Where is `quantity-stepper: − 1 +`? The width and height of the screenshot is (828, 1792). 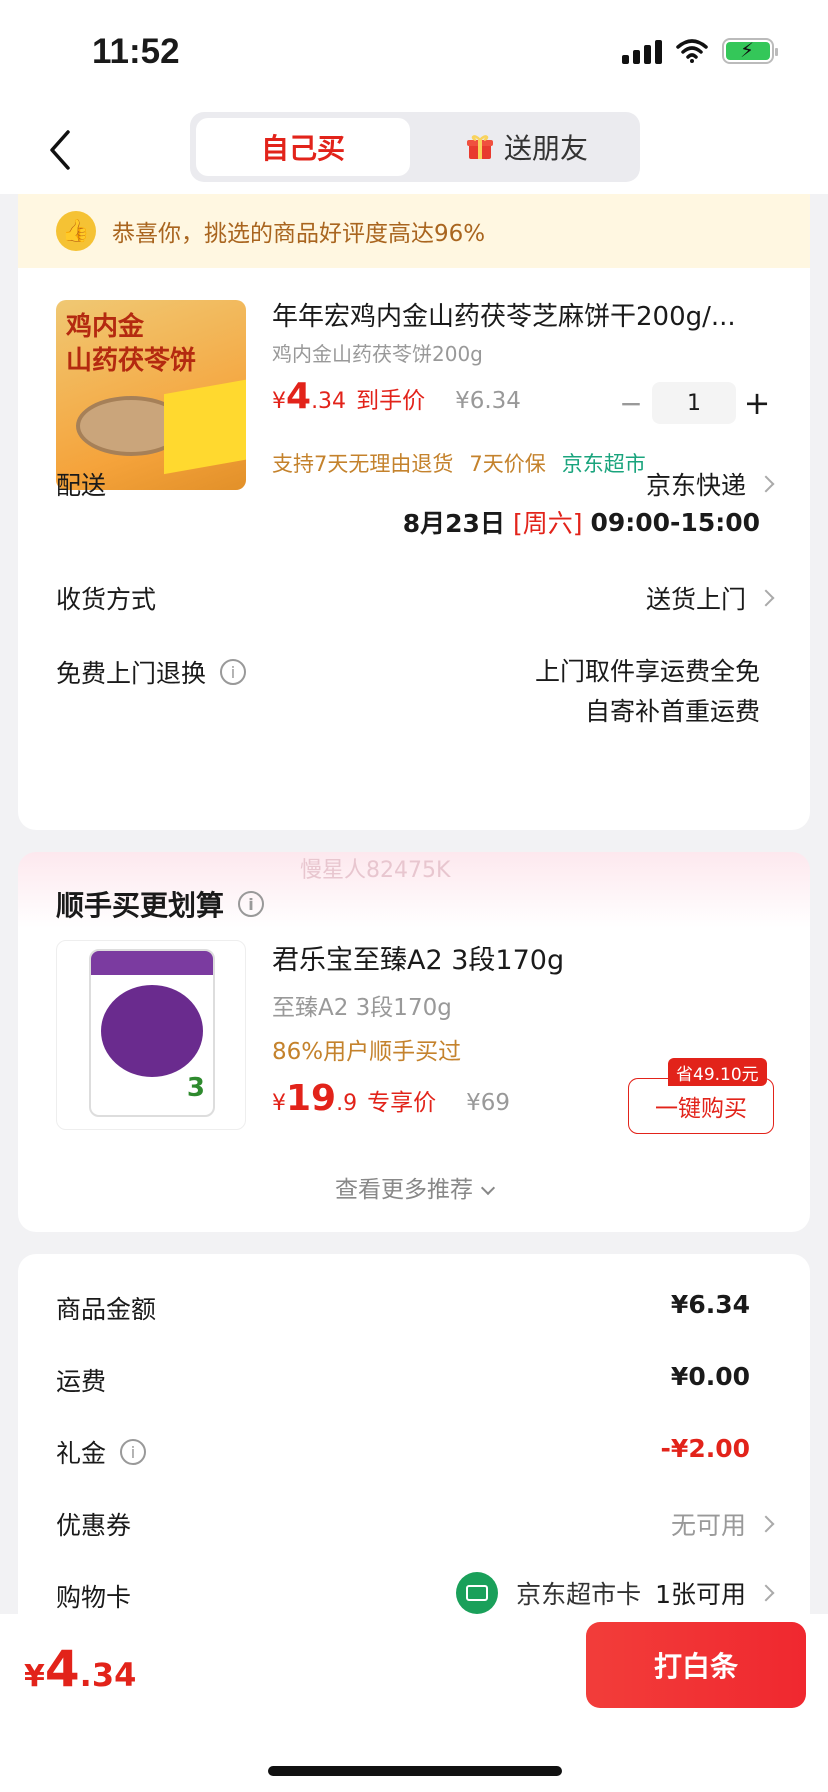 quantity-stepper: − 1 + is located at coordinates (694, 403).